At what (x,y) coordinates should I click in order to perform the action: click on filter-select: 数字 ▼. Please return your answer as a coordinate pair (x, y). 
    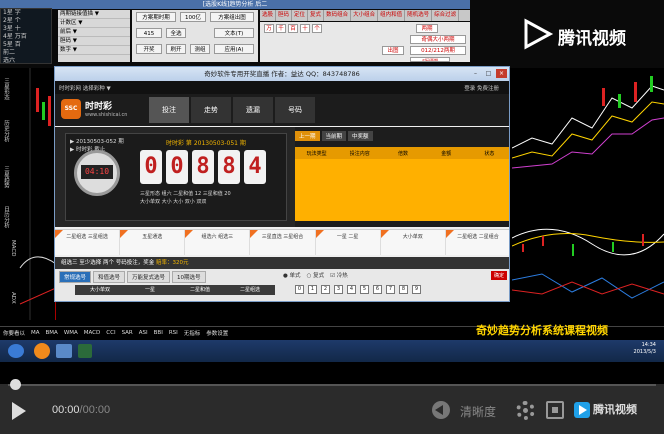
    Looking at the image, I should click on (94, 50).